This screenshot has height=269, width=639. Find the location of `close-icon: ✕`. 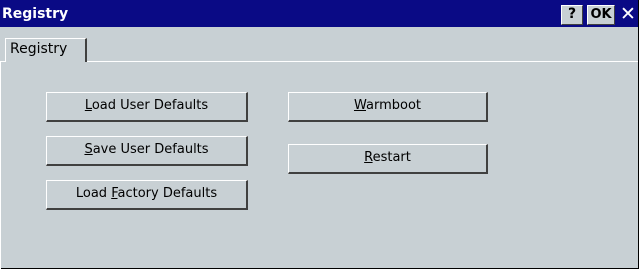

close-icon: ✕ is located at coordinates (628, 15).